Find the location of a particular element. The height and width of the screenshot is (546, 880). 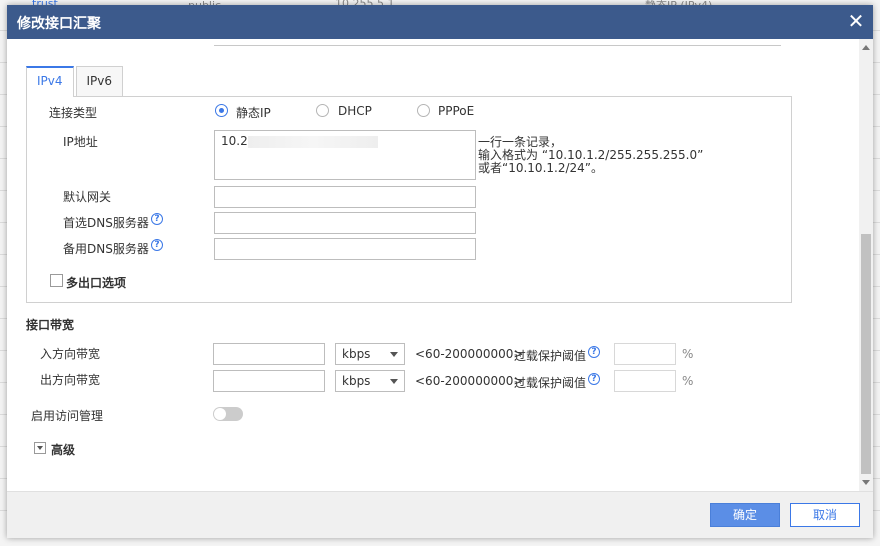

scrollbar-thumb is located at coordinates (866, 354).